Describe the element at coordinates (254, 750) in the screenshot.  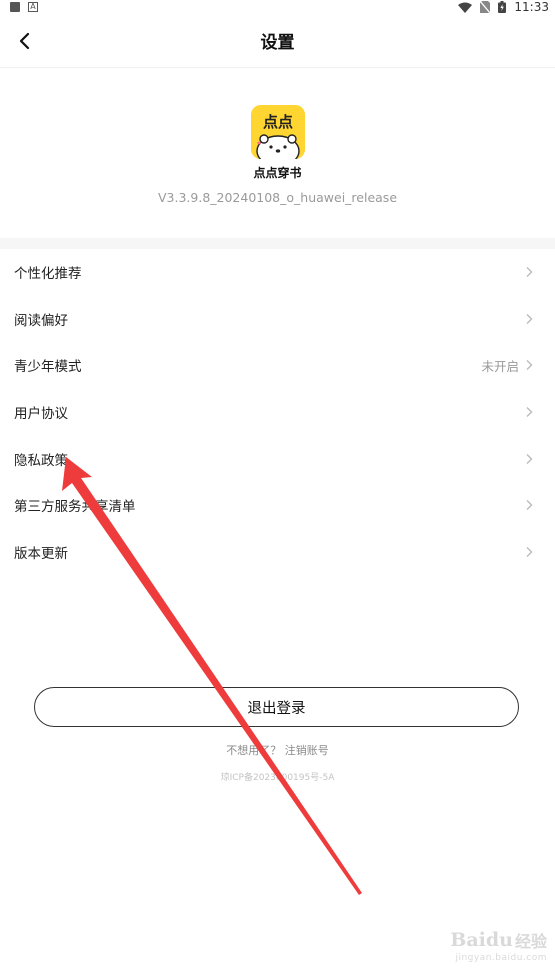
I see `cancel-account-prompt: 不想用了？` at that location.